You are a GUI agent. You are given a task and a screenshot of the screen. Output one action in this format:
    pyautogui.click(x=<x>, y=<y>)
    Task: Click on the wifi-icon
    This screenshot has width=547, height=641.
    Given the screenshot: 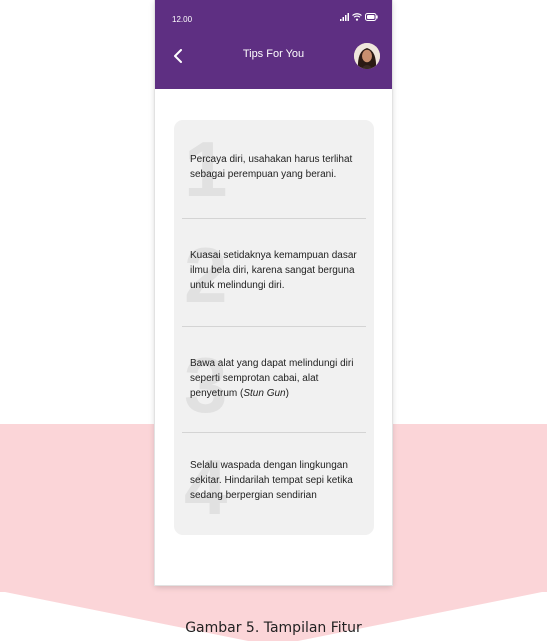 What is the action you would take?
    pyautogui.click(x=357, y=17)
    